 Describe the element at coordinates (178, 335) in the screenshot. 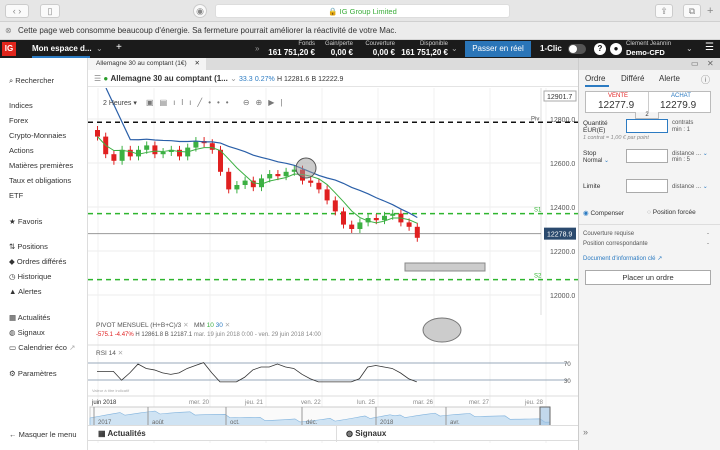

I see `period-low: B 12187.1` at that location.